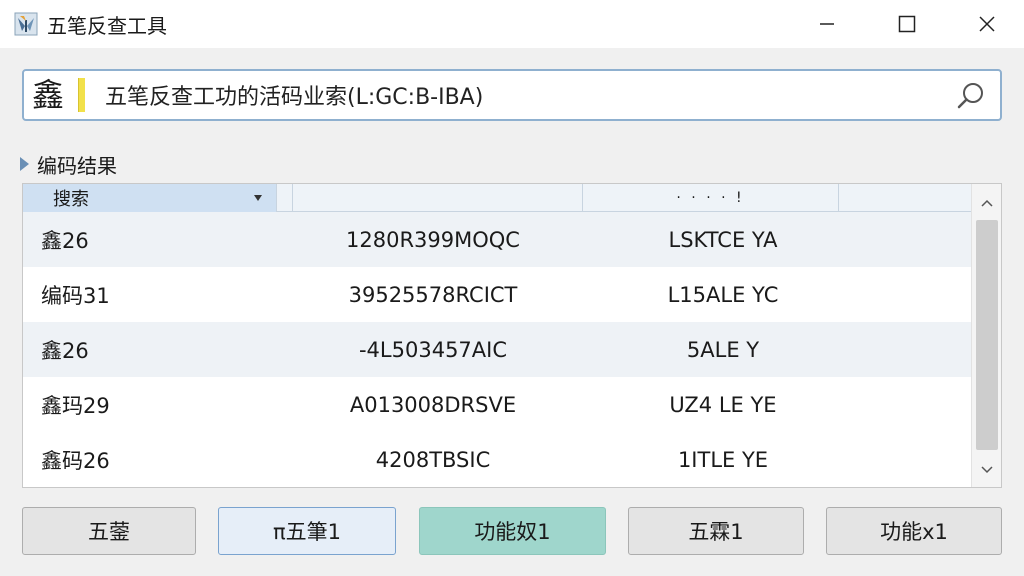 The width and height of the screenshot is (1024, 576). Describe the element at coordinates (723, 404) in the screenshot. I see `cell-info: UZ4 LE YE` at that location.